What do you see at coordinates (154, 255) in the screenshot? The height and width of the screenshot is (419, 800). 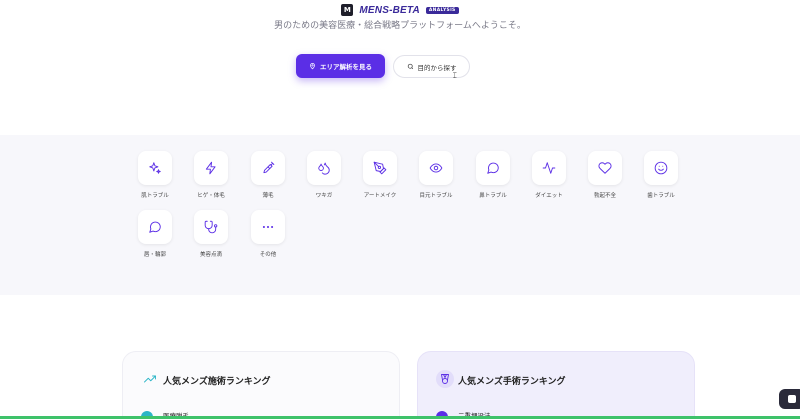 I see `category-label: 唇・輪郭` at bounding box center [154, 255].